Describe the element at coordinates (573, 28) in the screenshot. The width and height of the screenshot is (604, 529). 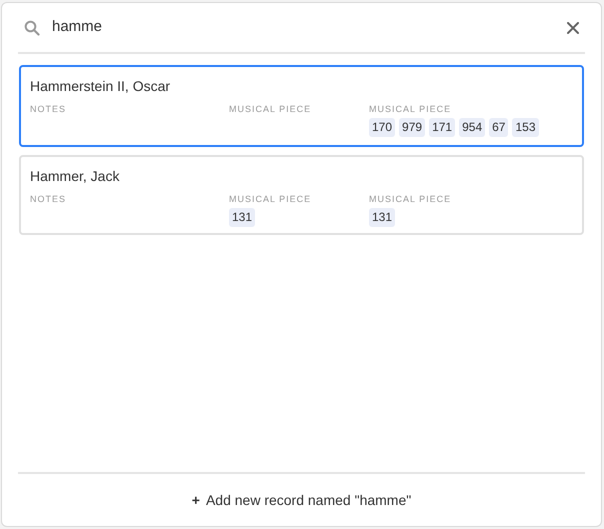
I see `close-icon` at that location.